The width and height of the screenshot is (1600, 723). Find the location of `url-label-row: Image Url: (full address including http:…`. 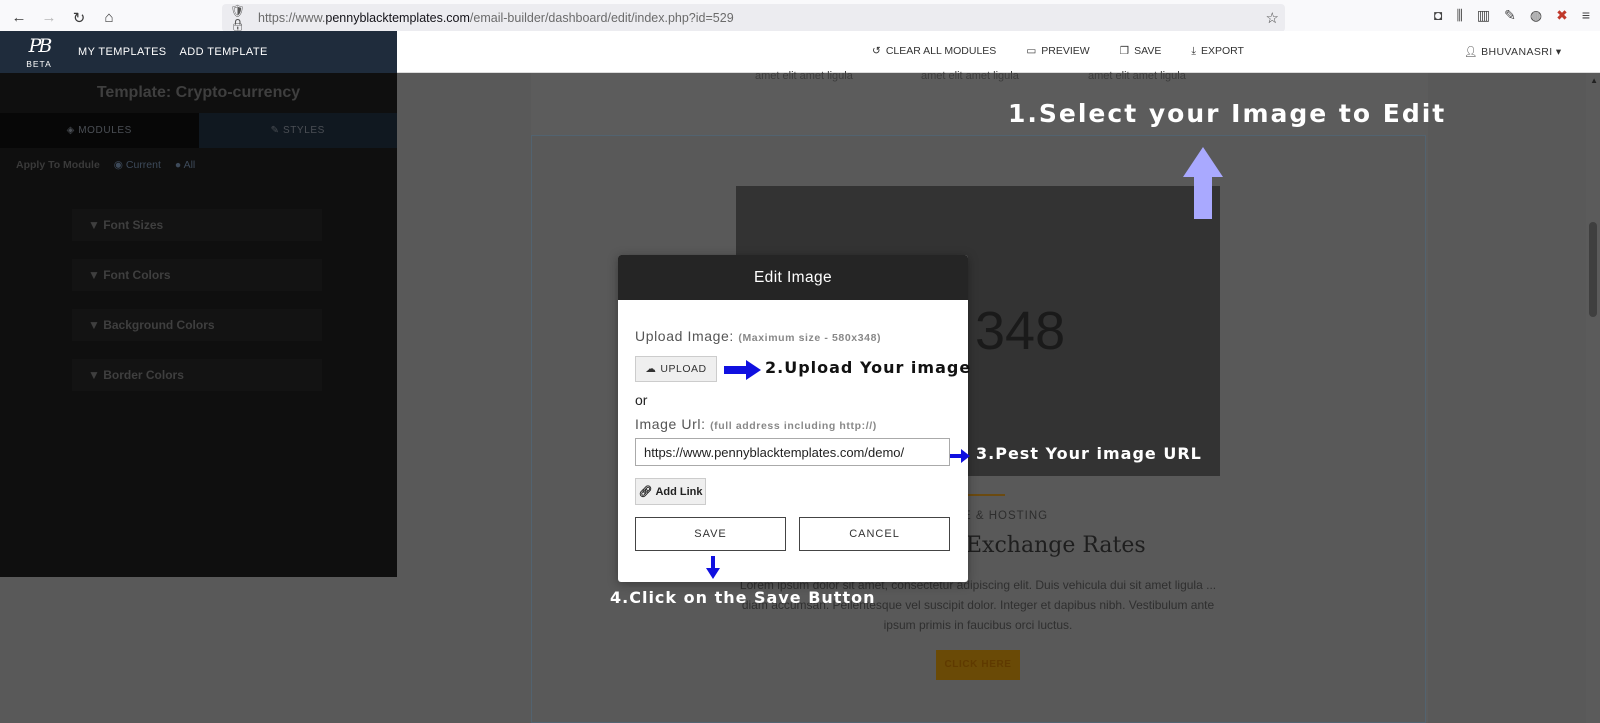

url-label-row: Image Url: (full address including http:… is located at coordinates (793, 424).